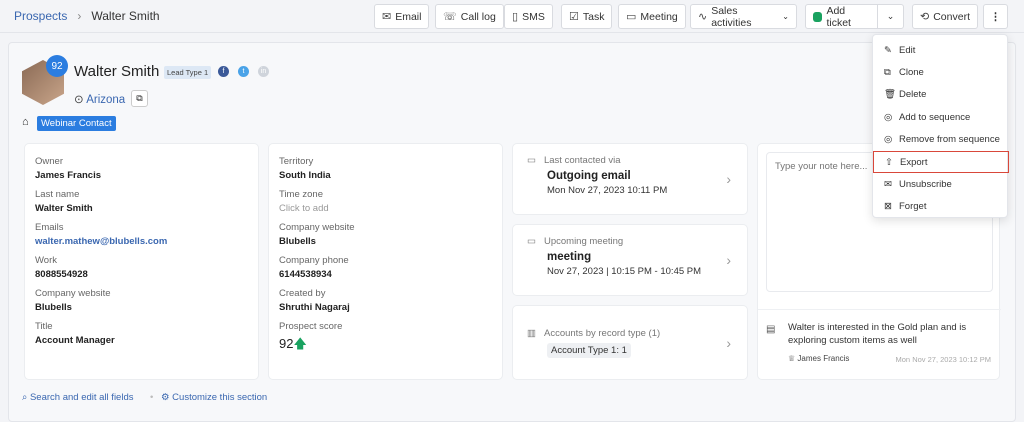  I want to click on score-badge: 92, so click(57, 66).